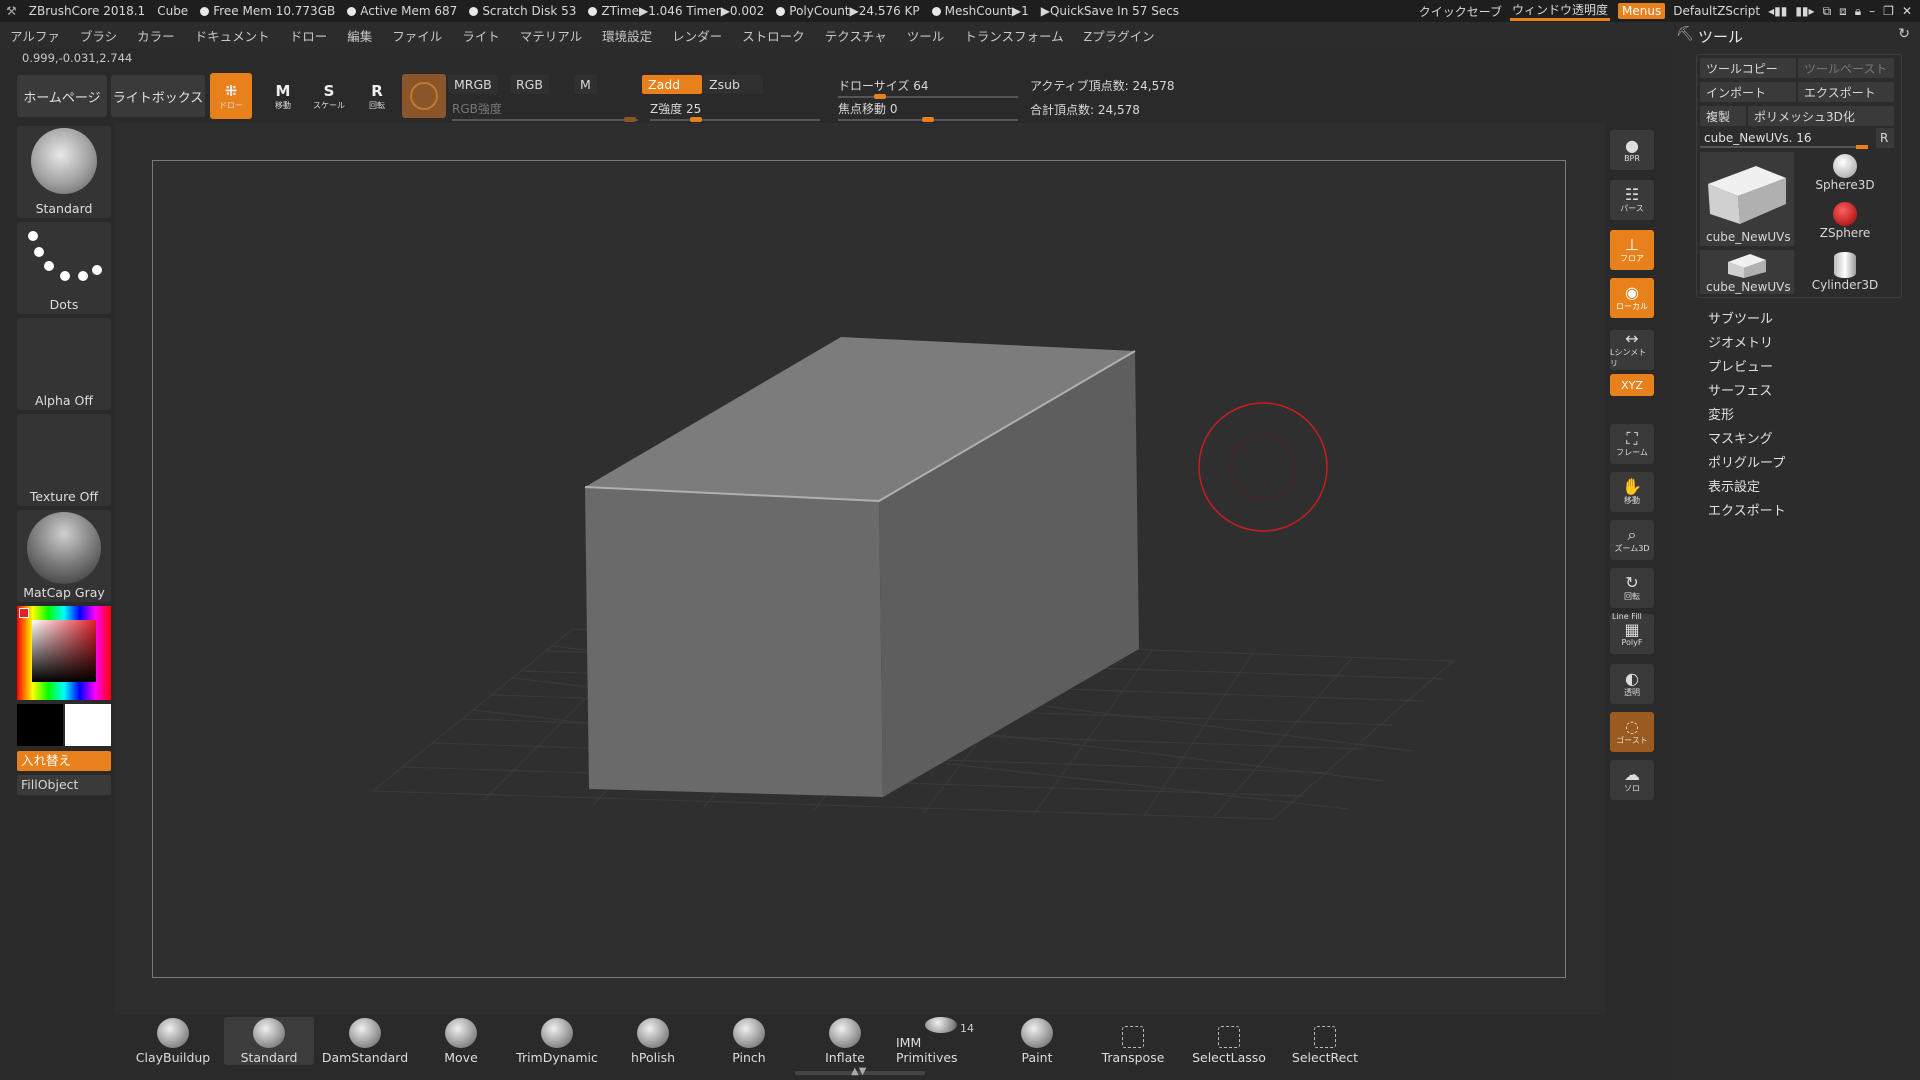 This screenshot has height=1080, width=1920. What do you see at coordinates (1907, 11) in the screenshot?
I see `close-icon: ✕` at bounding box center [1907, 11].